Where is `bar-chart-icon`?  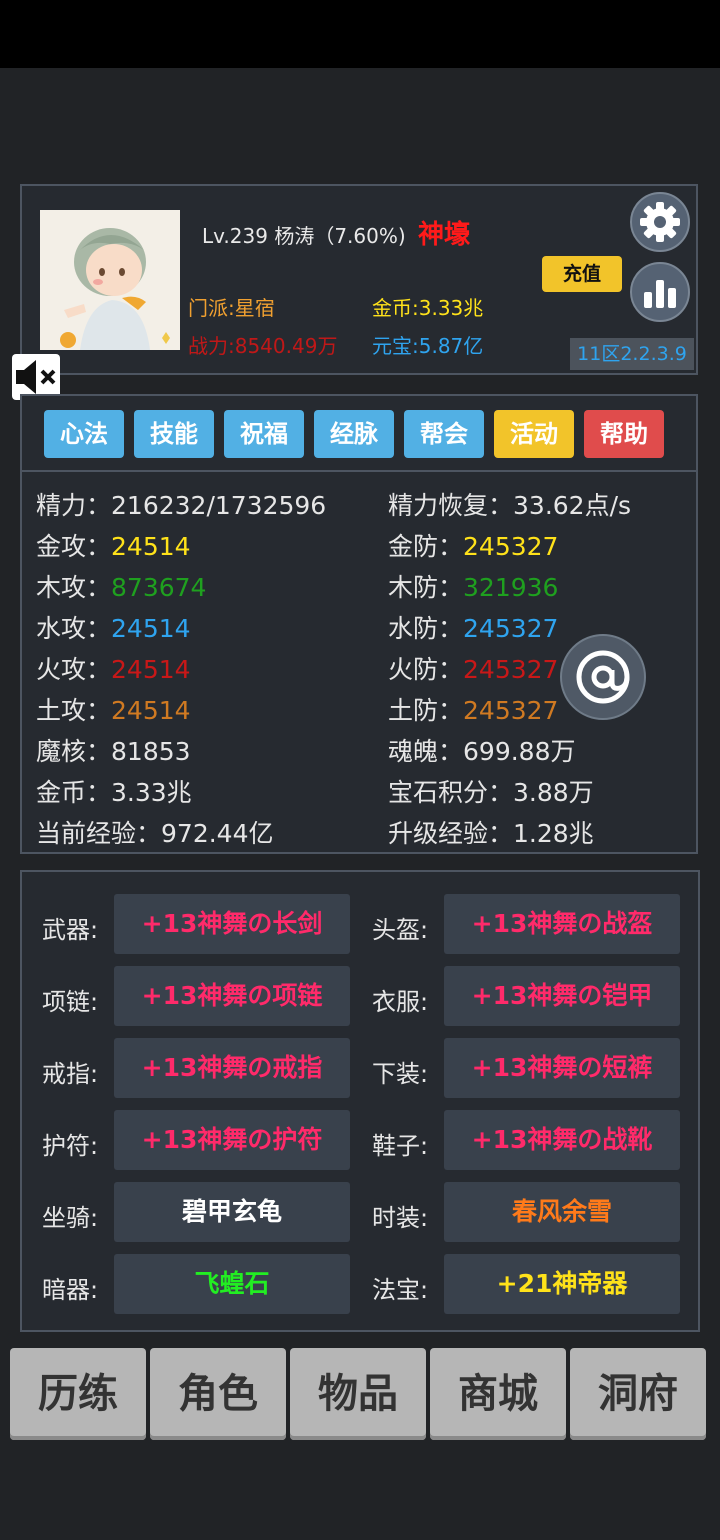 bar-chart-icon is located at coordinates (660, 294).